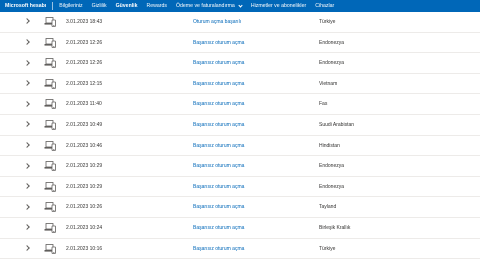 This screenshot has width=480, height=259. I want to click on nav-item-6: Cihazlar, so click(324, 6).